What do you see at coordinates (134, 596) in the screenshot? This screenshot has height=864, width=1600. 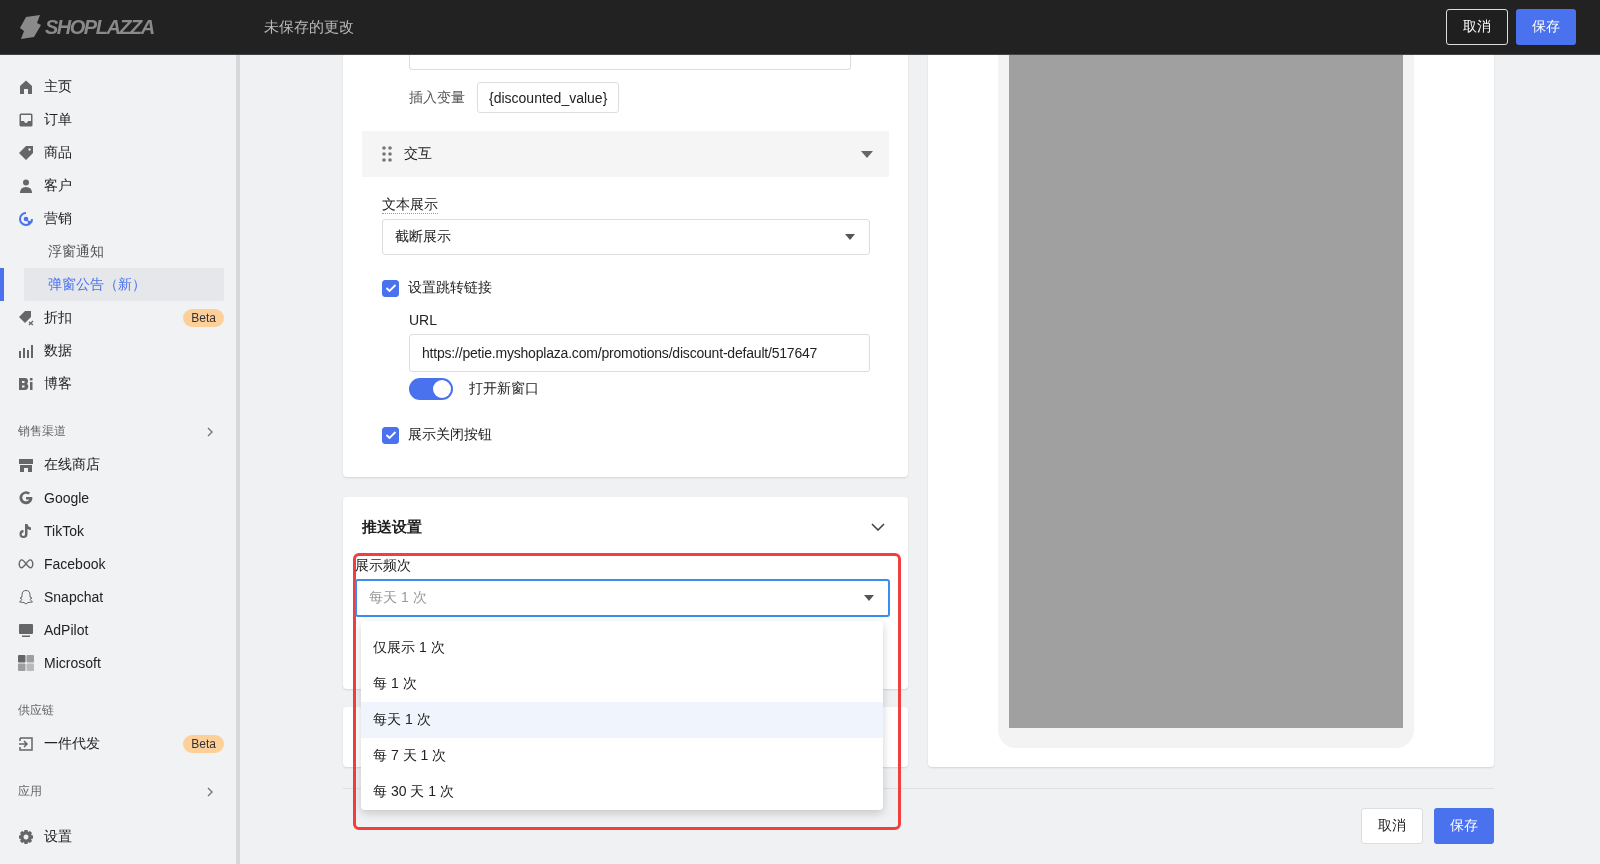 I see `sidebar-item: Snapchat` at bounding box center [134, 596].